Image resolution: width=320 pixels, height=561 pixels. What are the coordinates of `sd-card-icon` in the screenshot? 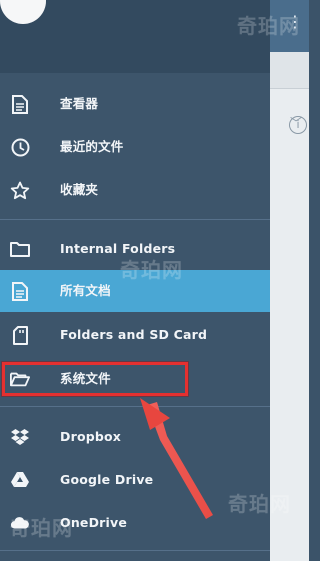 It's located at (20, 335).